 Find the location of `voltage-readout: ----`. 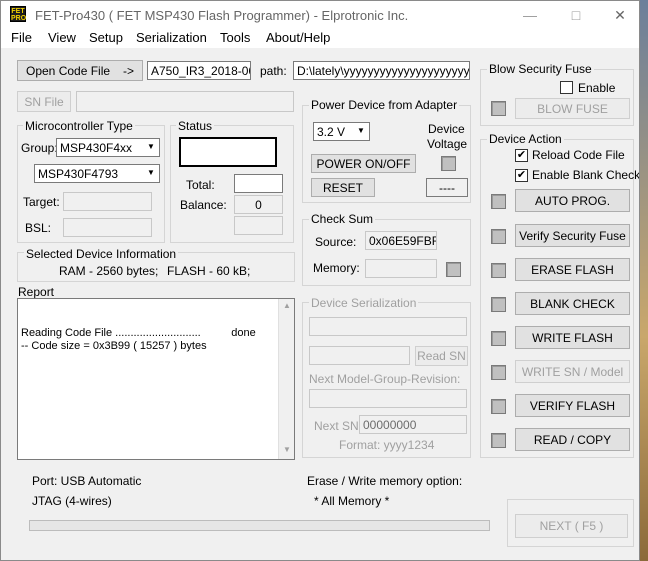

voltage-readout: ---- is located at coordinates (447, 187).